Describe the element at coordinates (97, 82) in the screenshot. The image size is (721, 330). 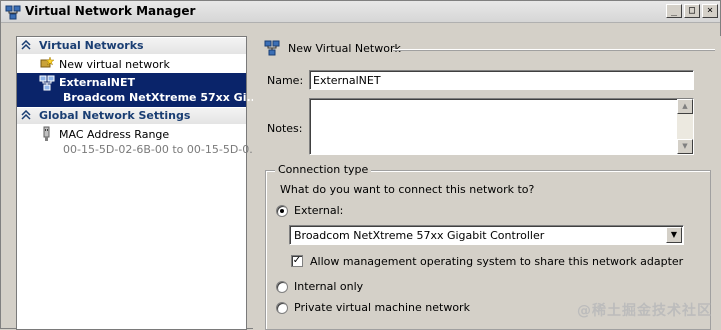
I see `sidebar-item-label: ExternalNET` at that location.